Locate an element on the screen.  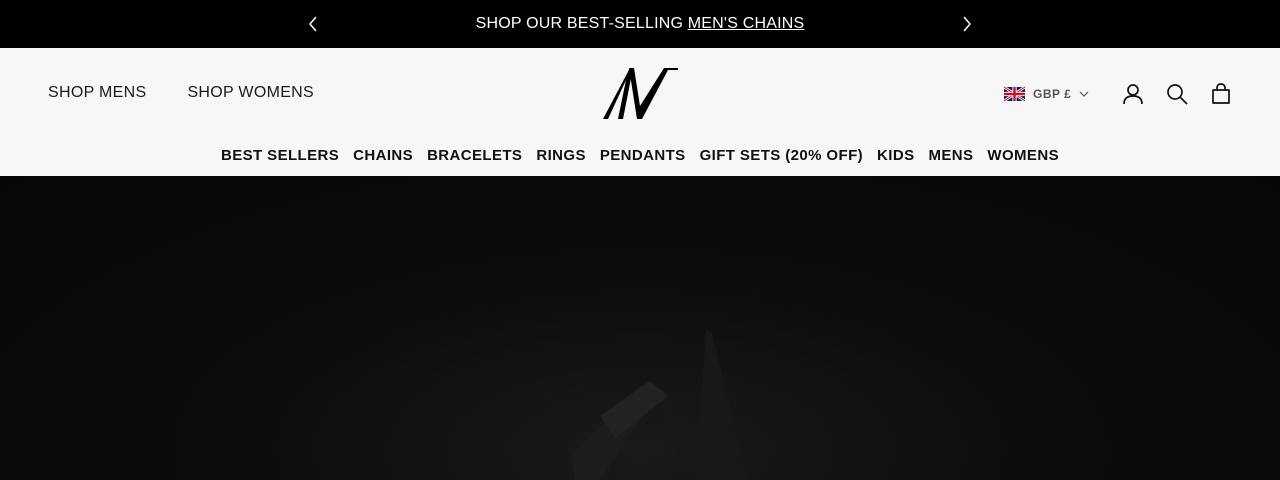
secondary-nav: SHOP MENS SHOP WOMENS is located at coordinates (181, 93).